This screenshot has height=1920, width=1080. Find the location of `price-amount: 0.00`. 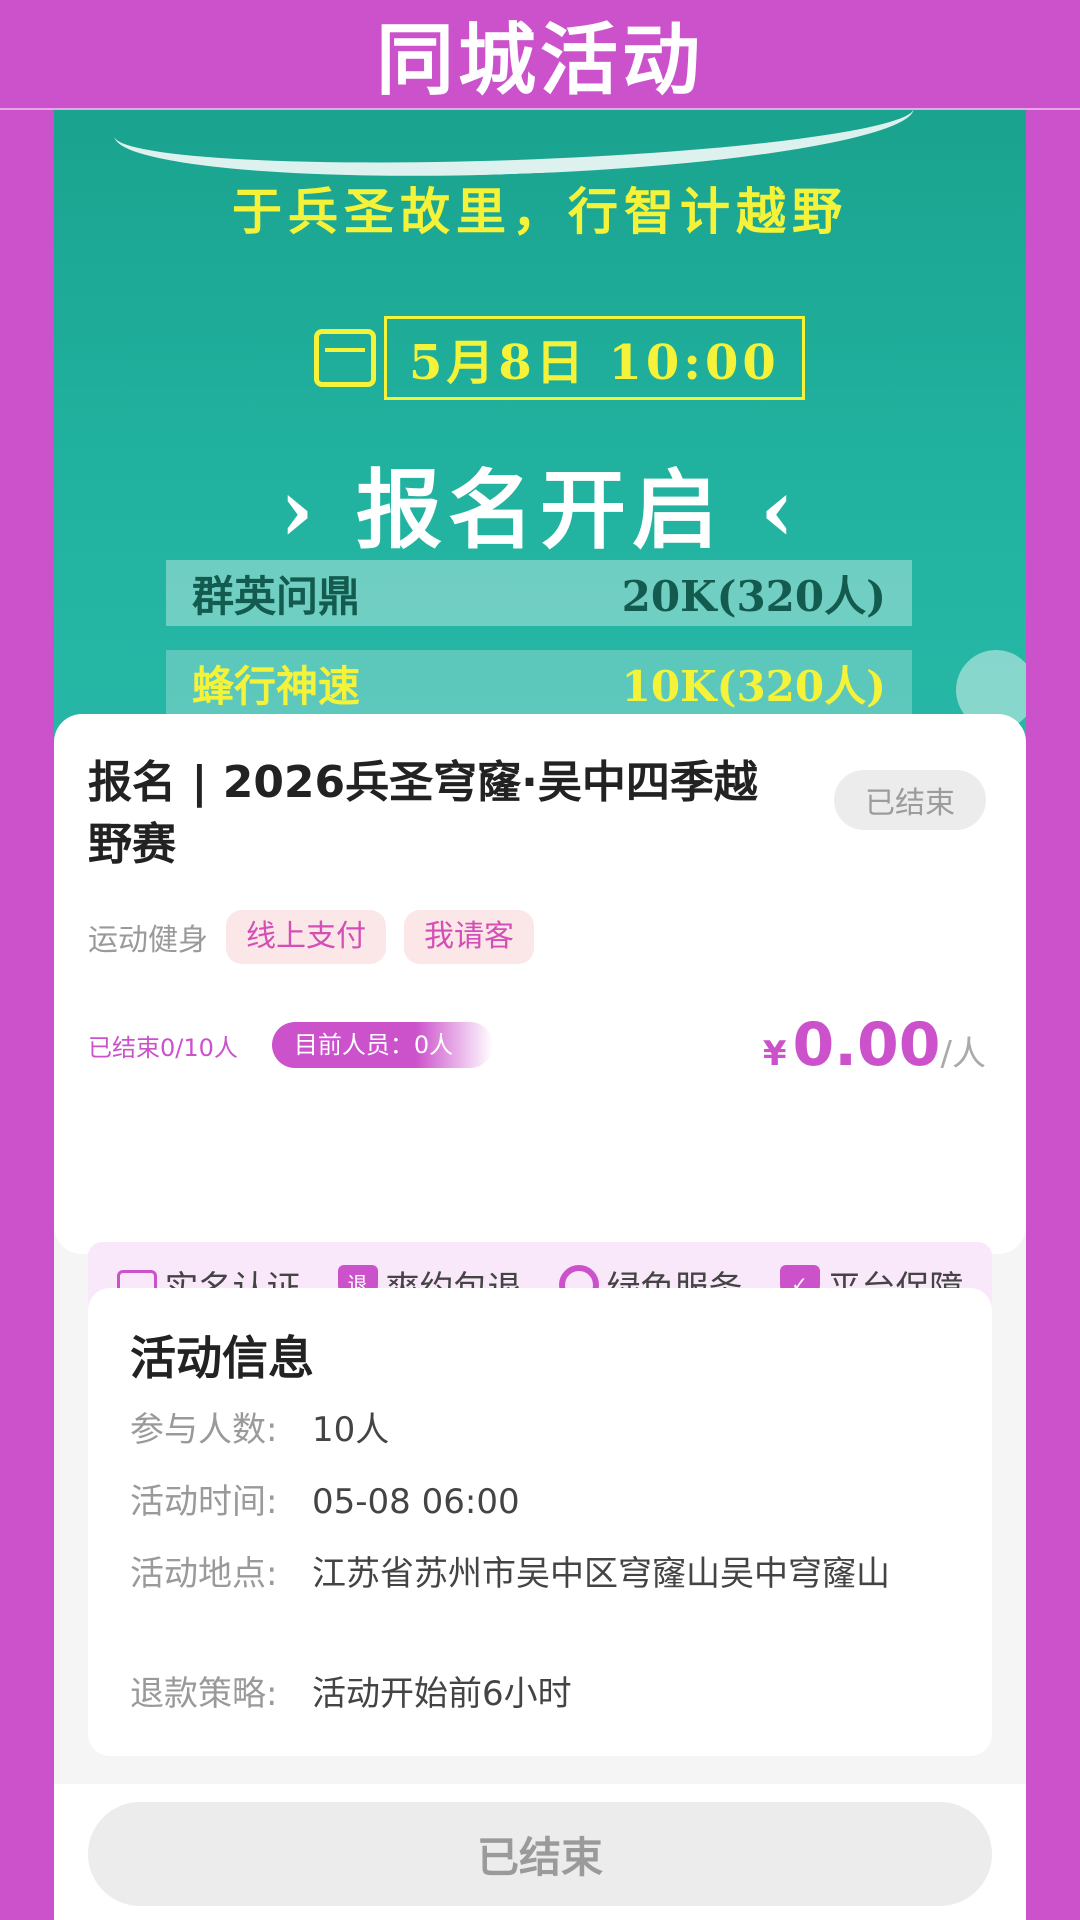

price-amount: 0.00 is located at coordinates (866, 1045).